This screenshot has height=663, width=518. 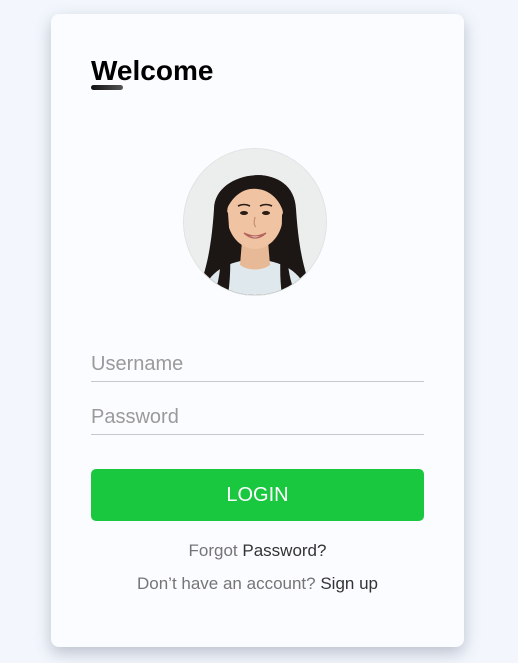 I want to click on username-input, so click(x=257, y=364).